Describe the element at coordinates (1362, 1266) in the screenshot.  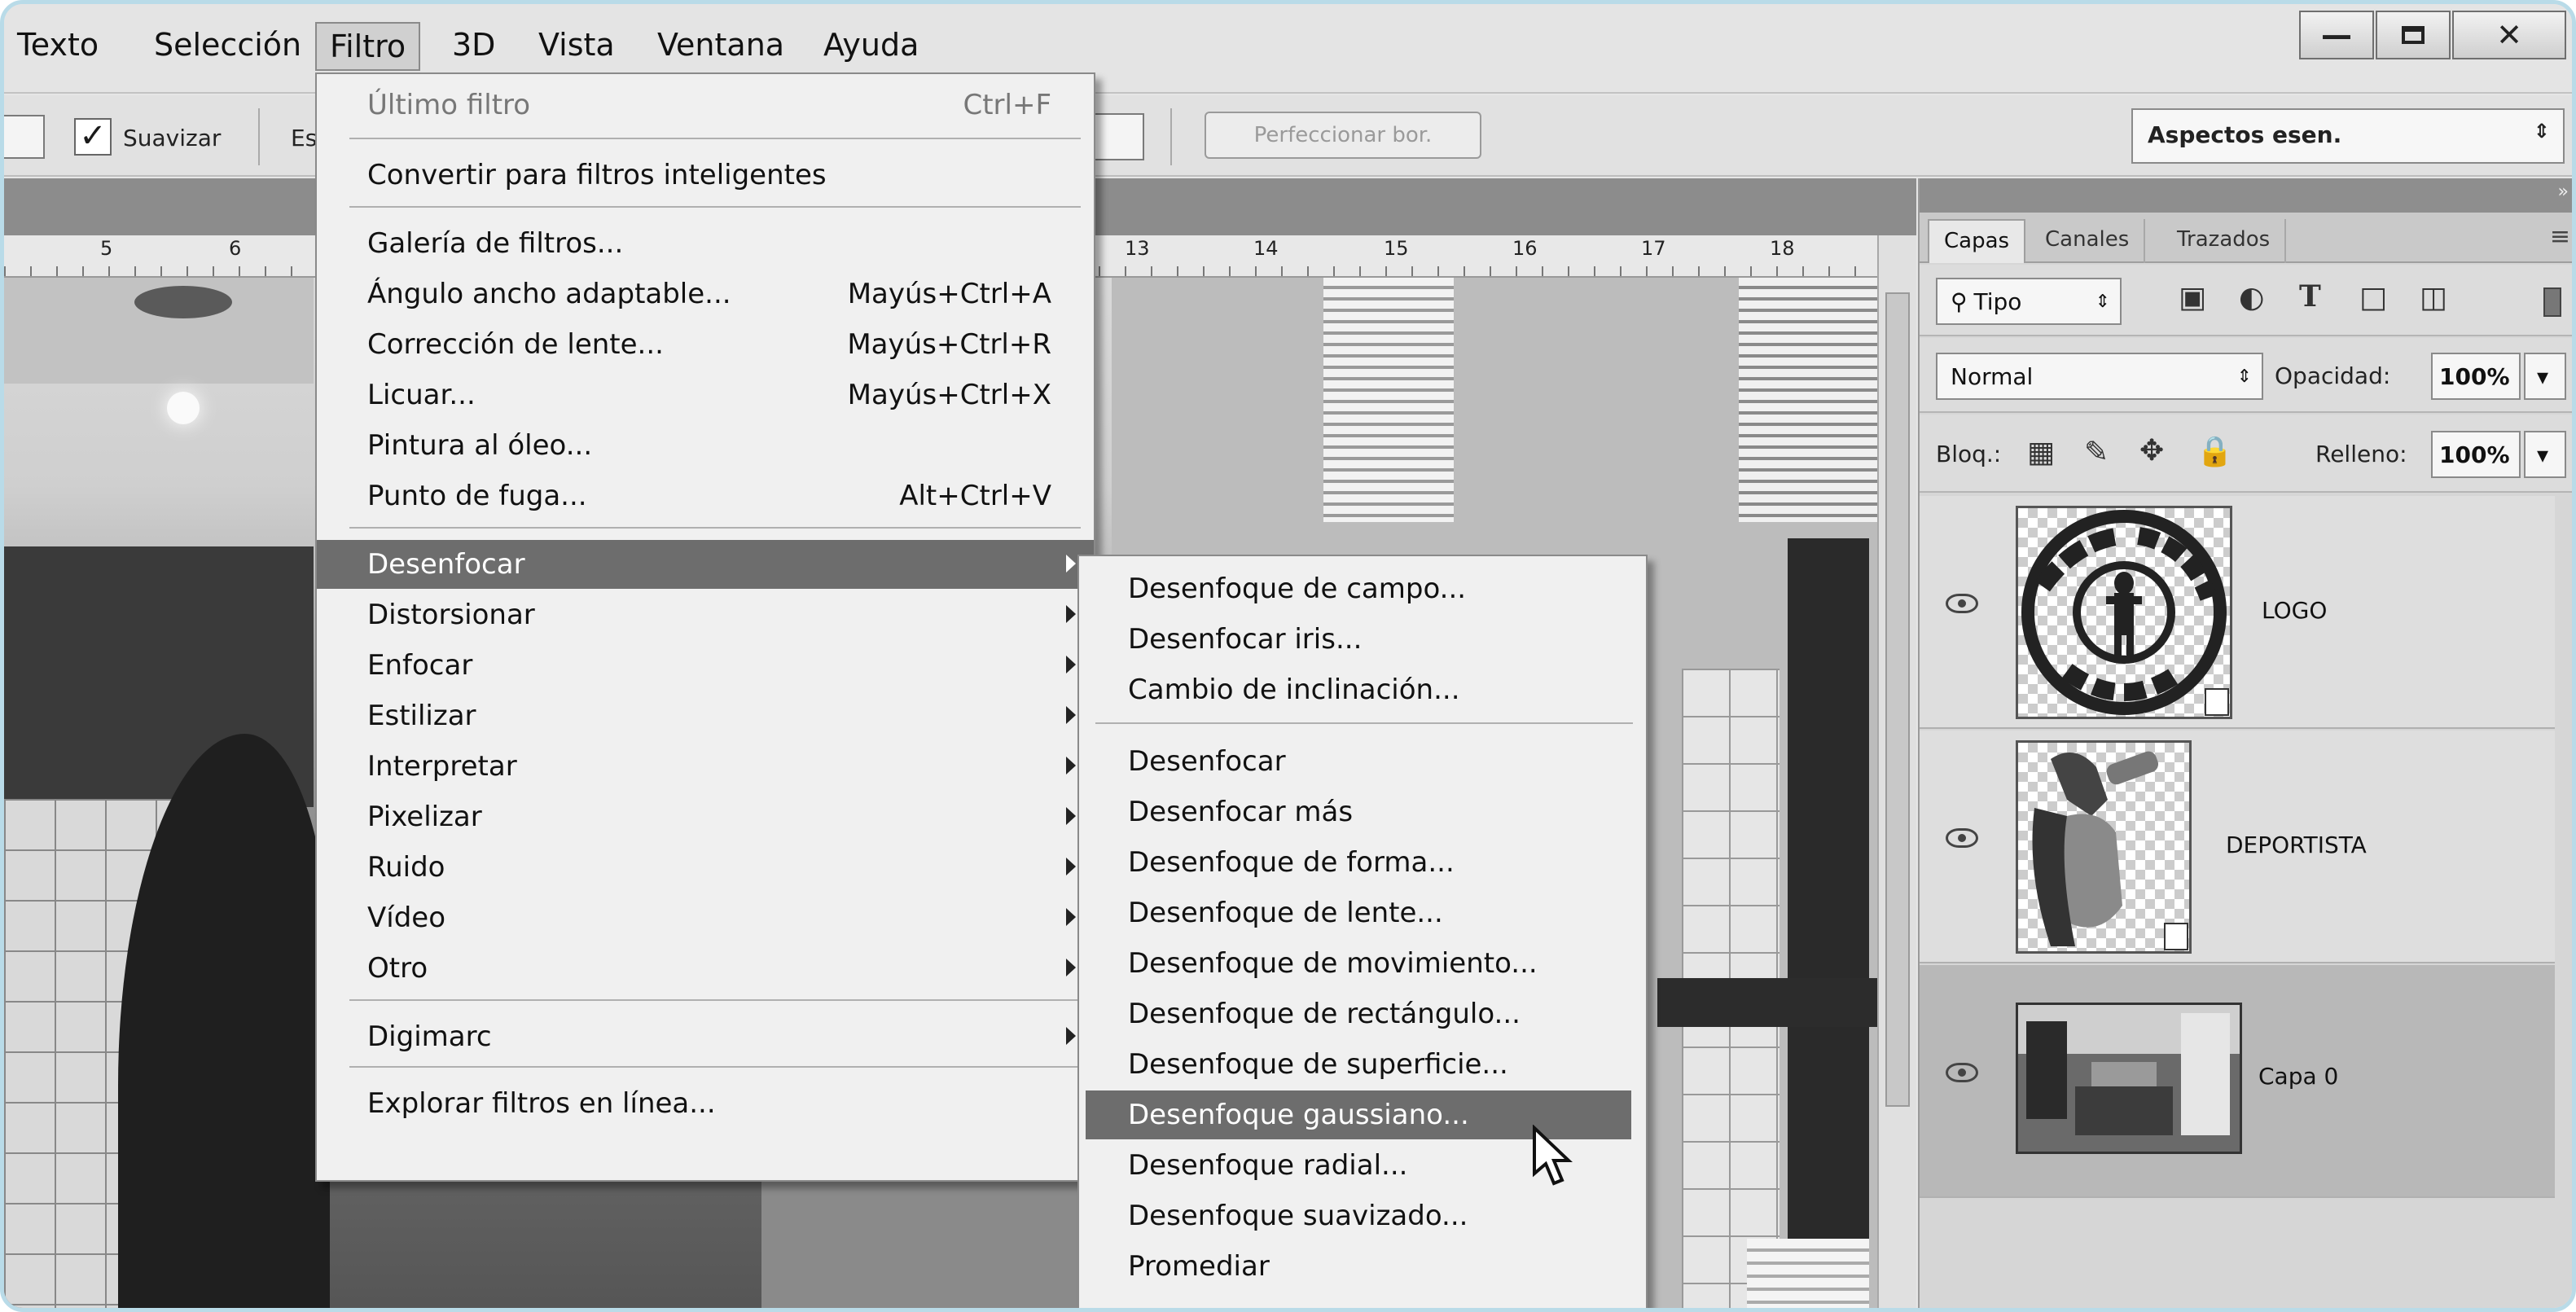
I see `blur-menu-item-promediar: Promediar` at that location.